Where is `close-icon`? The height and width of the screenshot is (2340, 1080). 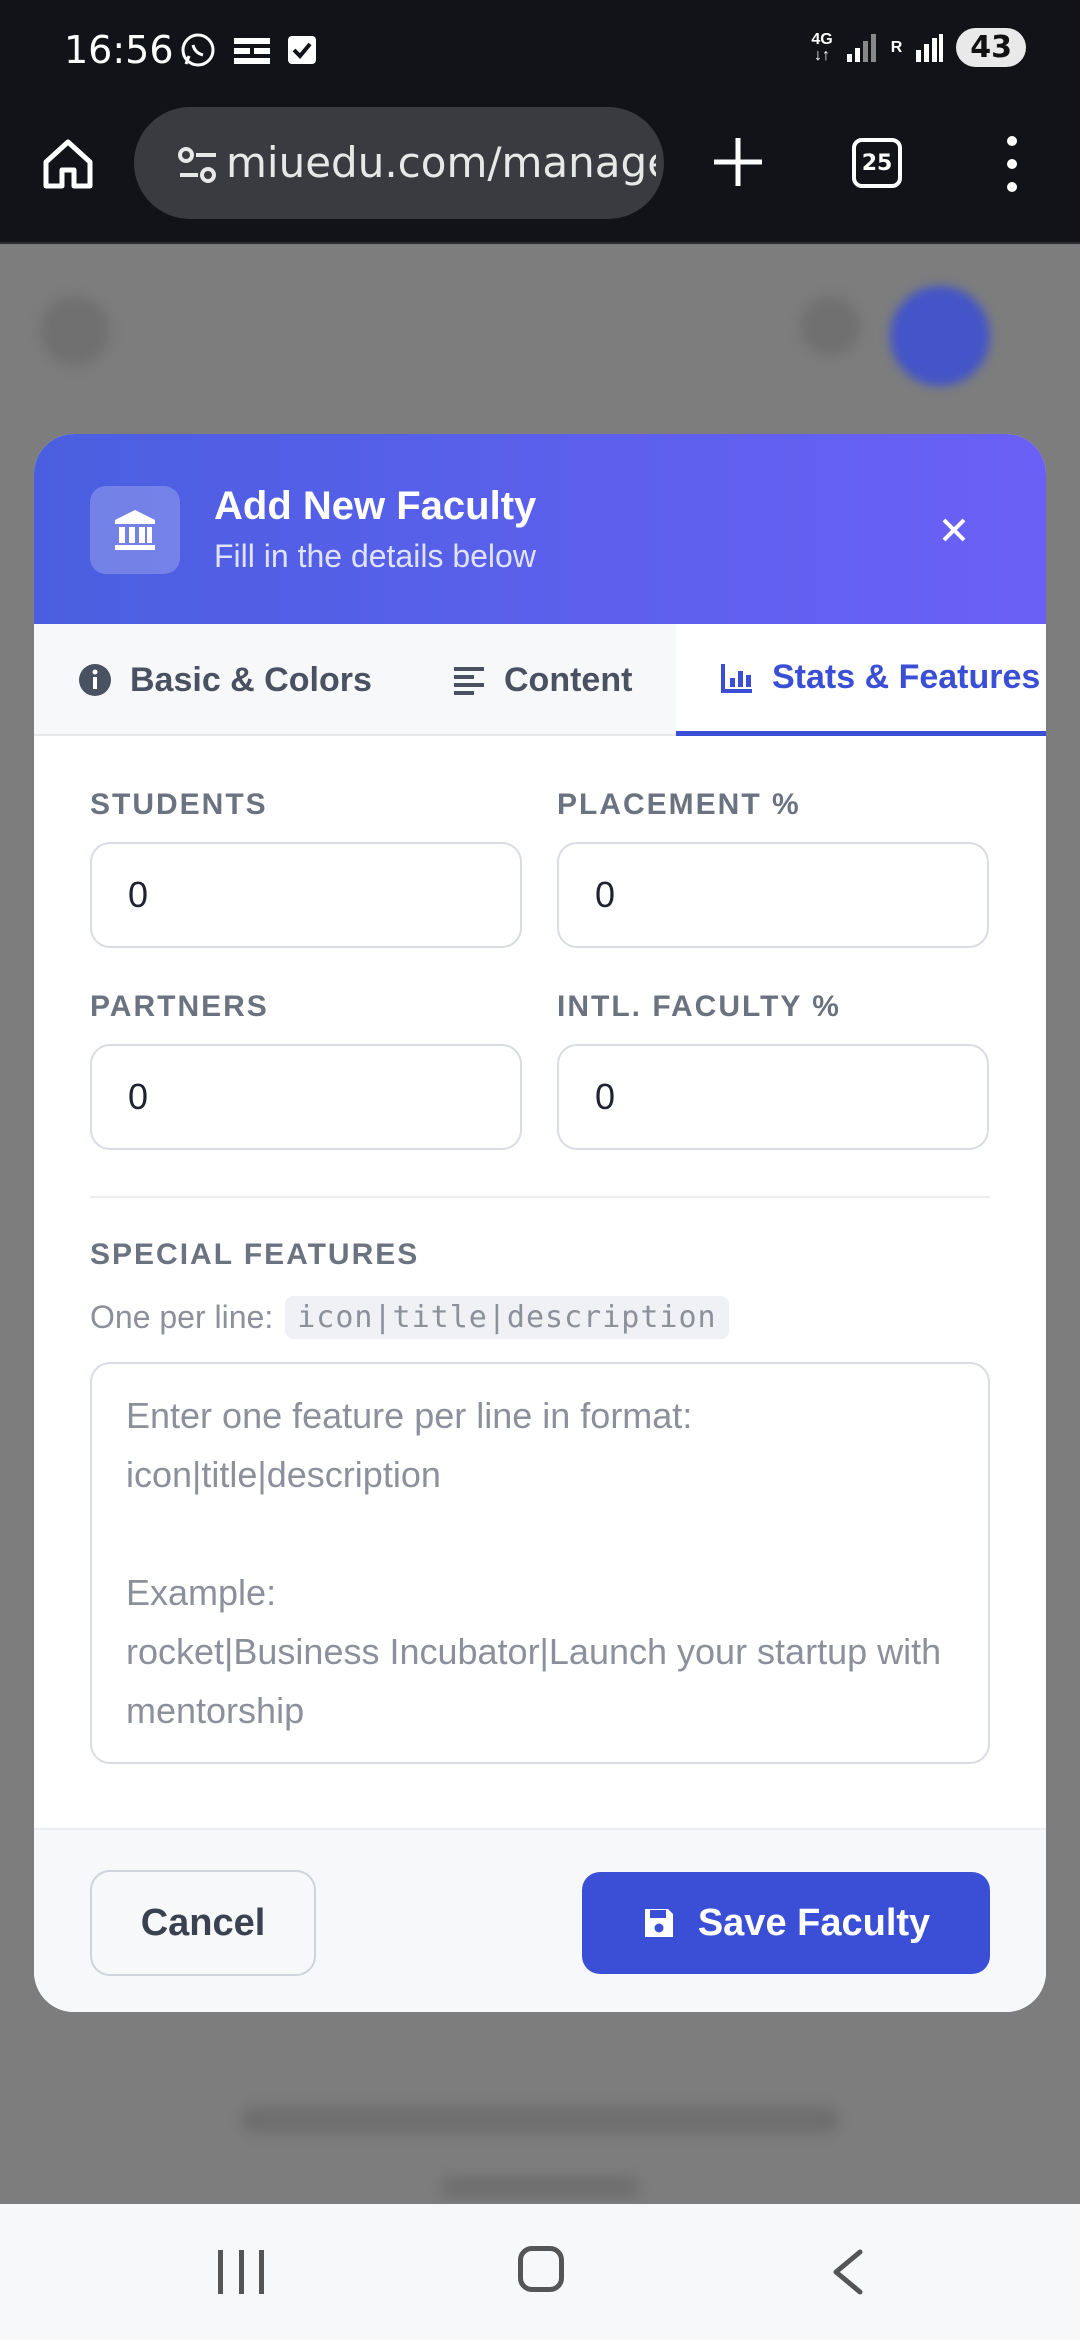 close-icon is located at coordinates (954, 530).